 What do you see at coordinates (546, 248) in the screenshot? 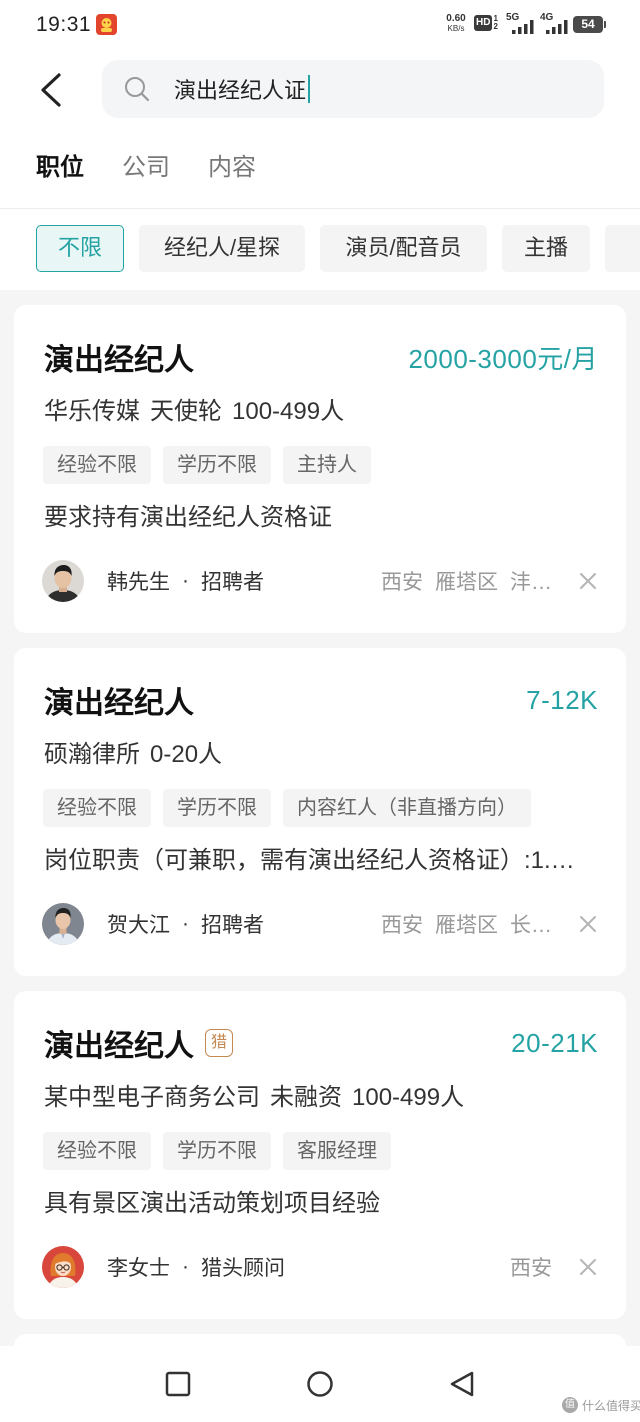
I see `filter-chip-streamer: 主播` at bounding box center [546, 248].